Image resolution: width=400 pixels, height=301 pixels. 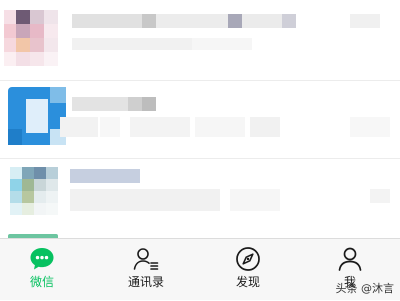 What do you see at coordinates (42, 259) in the screenshot?
I see `chat-bubble-icon` at bounding box center [42, 259].